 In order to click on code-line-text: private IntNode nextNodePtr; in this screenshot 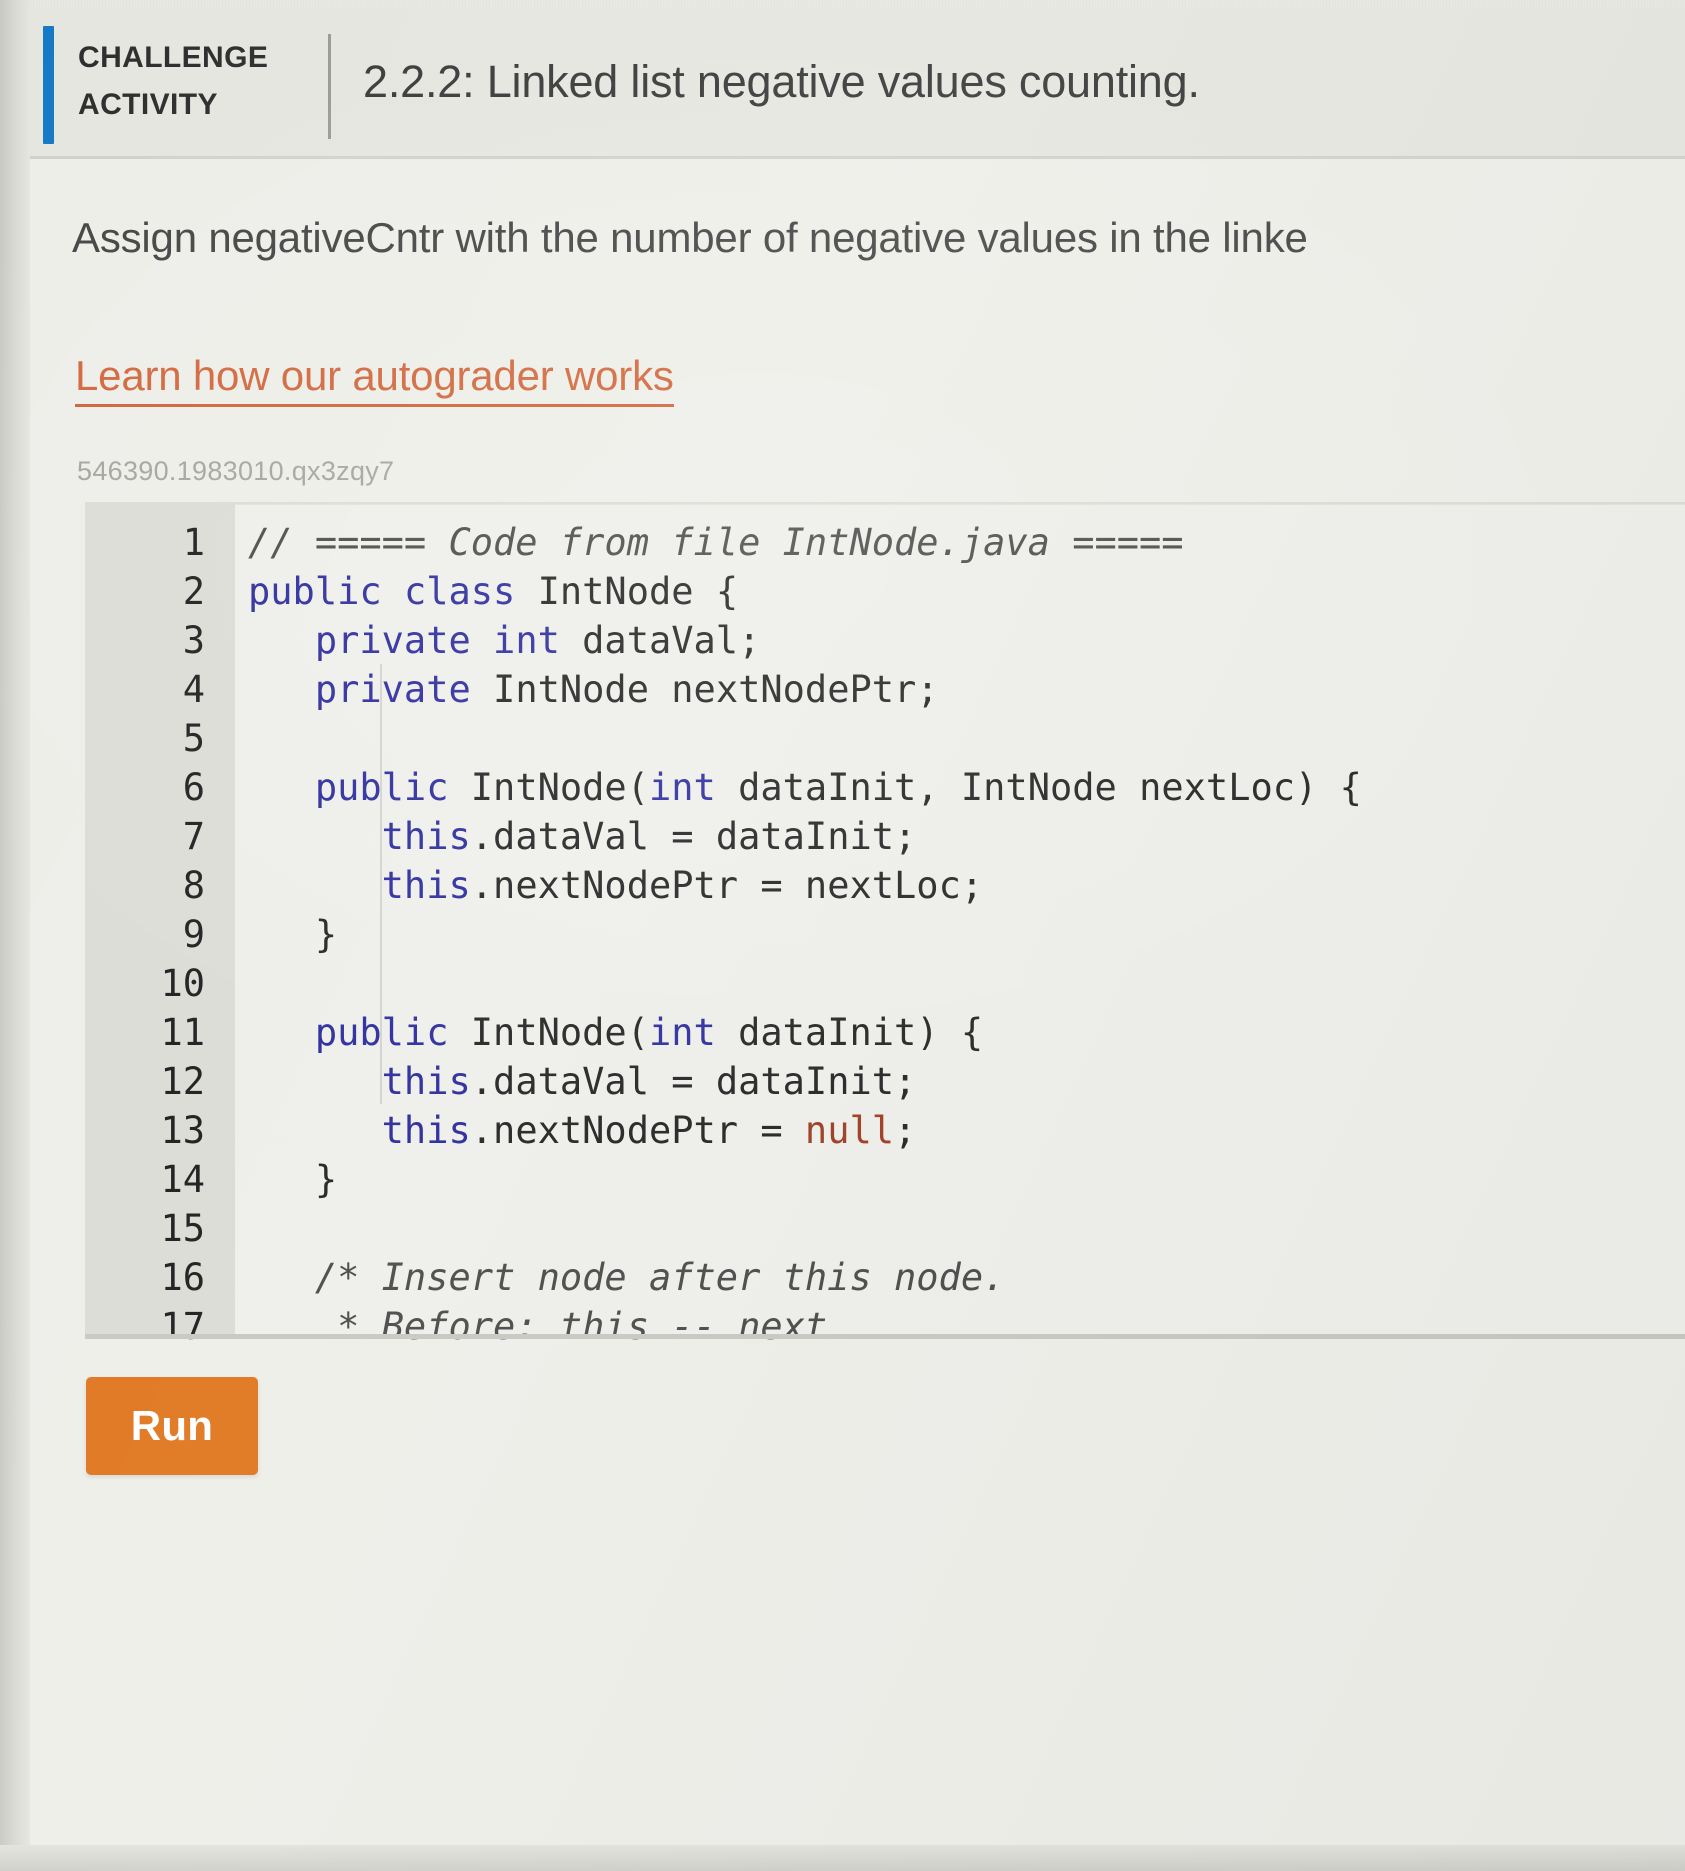, I will do `click(593, 689)`.